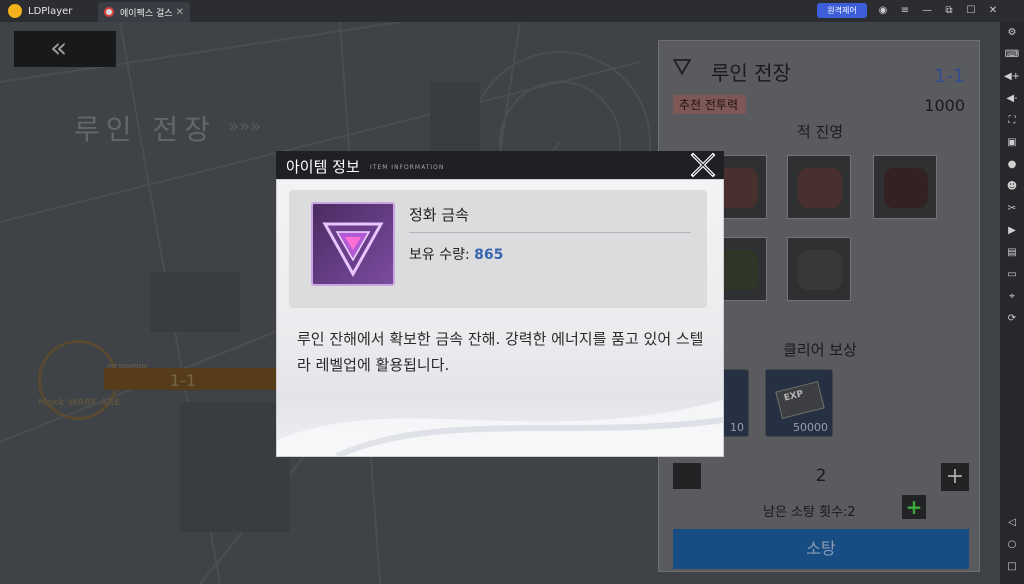  What do you see at coordinates (1012, 165) in the screenshot?
I see `record-icon: ●` at bounding box center [1012, 165].